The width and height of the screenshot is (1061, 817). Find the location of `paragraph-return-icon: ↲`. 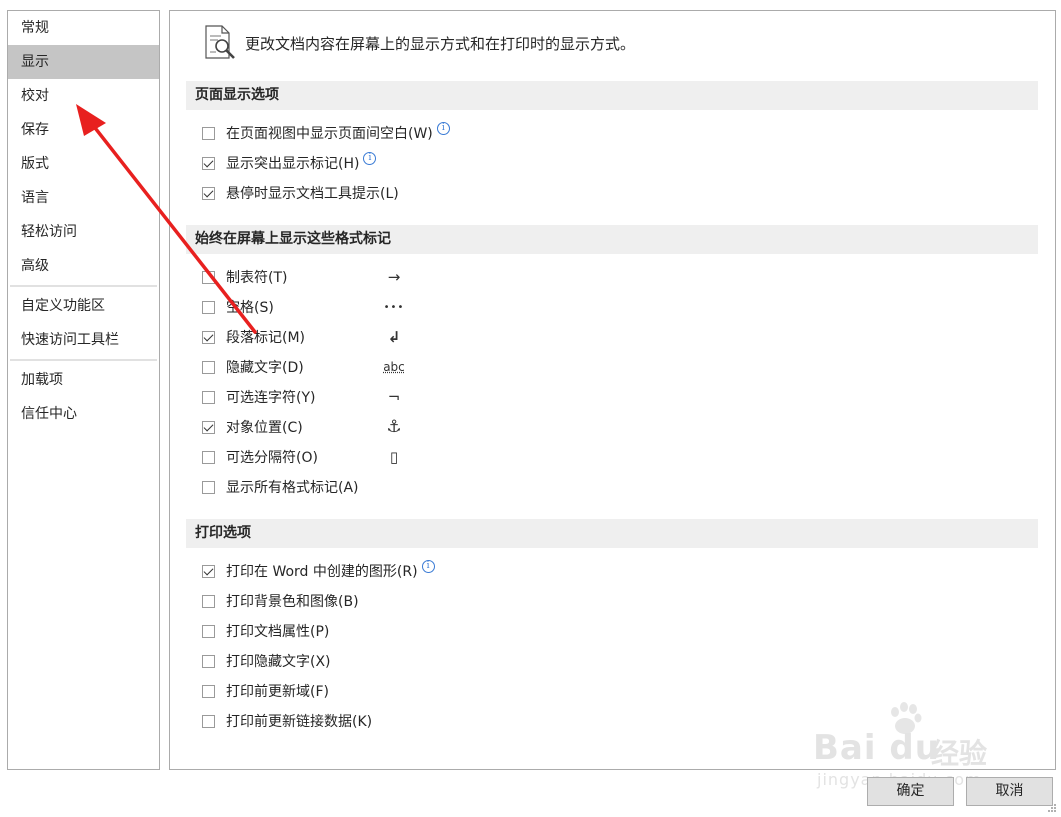

paragraph-return-icon: ↲ is located at coordinates (394, 337).